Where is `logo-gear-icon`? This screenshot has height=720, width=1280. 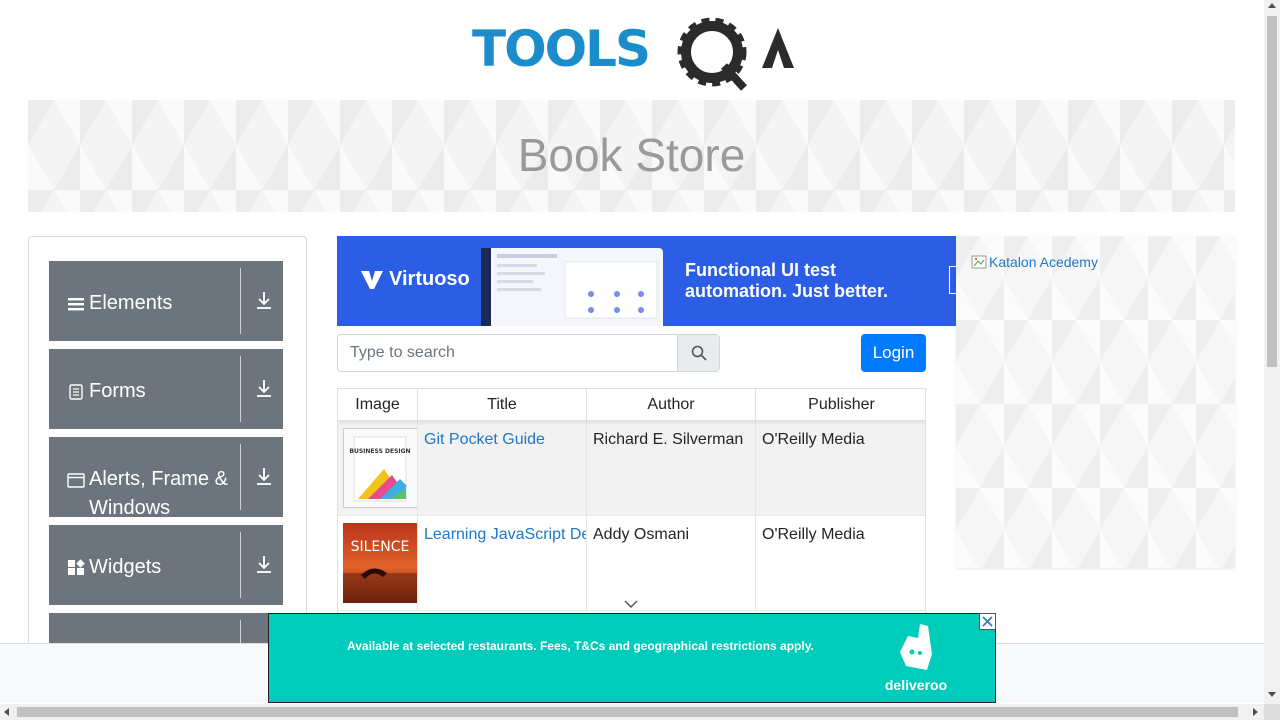 logo-gear-icon is located at coordinates (712, 54).